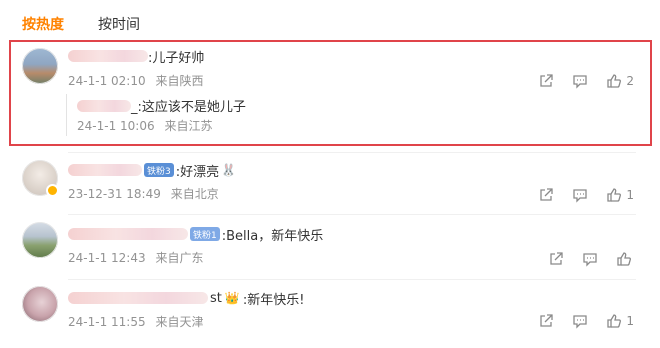 This screenshot has height=348, width=660. What do you see at coordinates (114, 194) in the screenshot?
I see `timestamp: 23-12-31 18:49` at bounding box center [114, 194].